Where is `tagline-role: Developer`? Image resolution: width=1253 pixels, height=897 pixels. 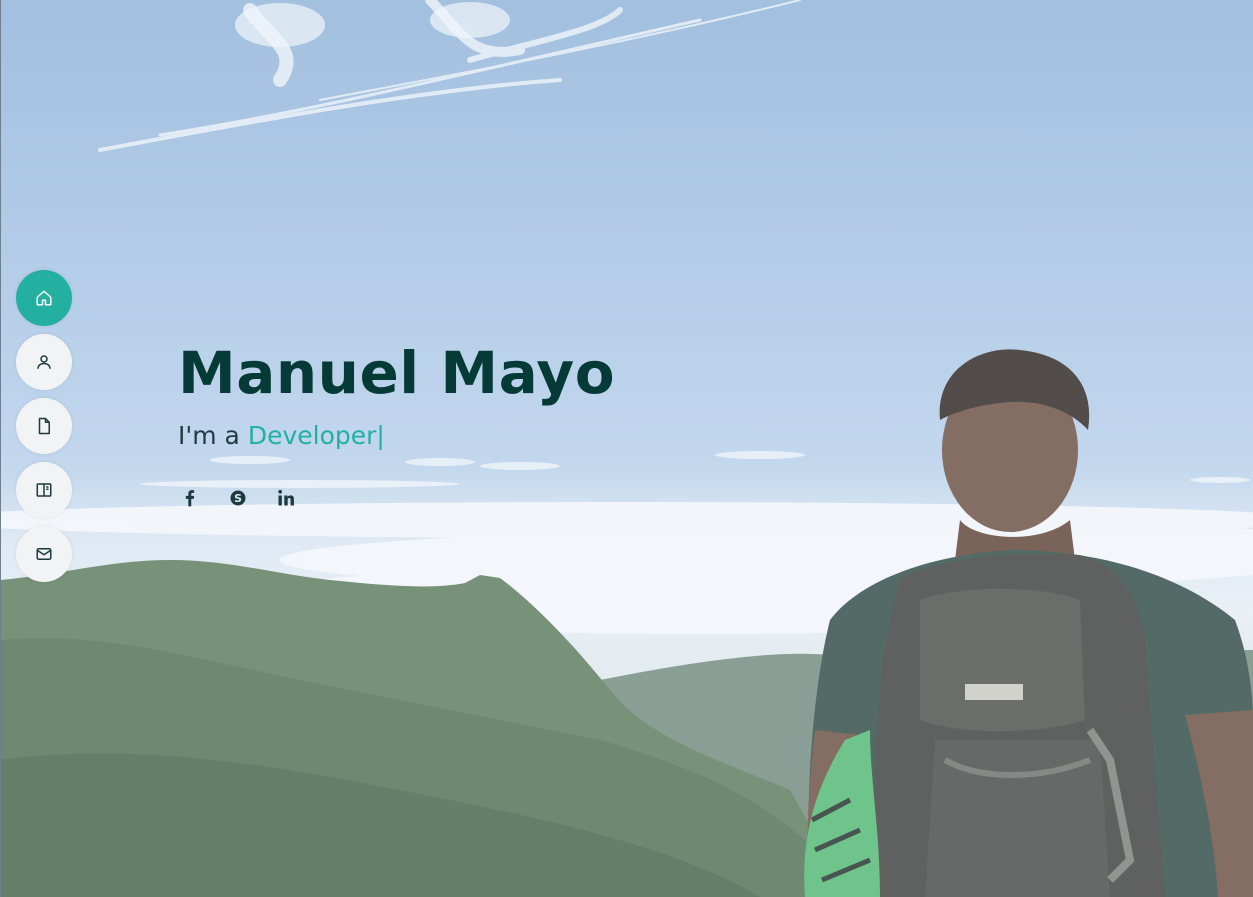 tagline-role: Developer is located at coordinates (312, 435).